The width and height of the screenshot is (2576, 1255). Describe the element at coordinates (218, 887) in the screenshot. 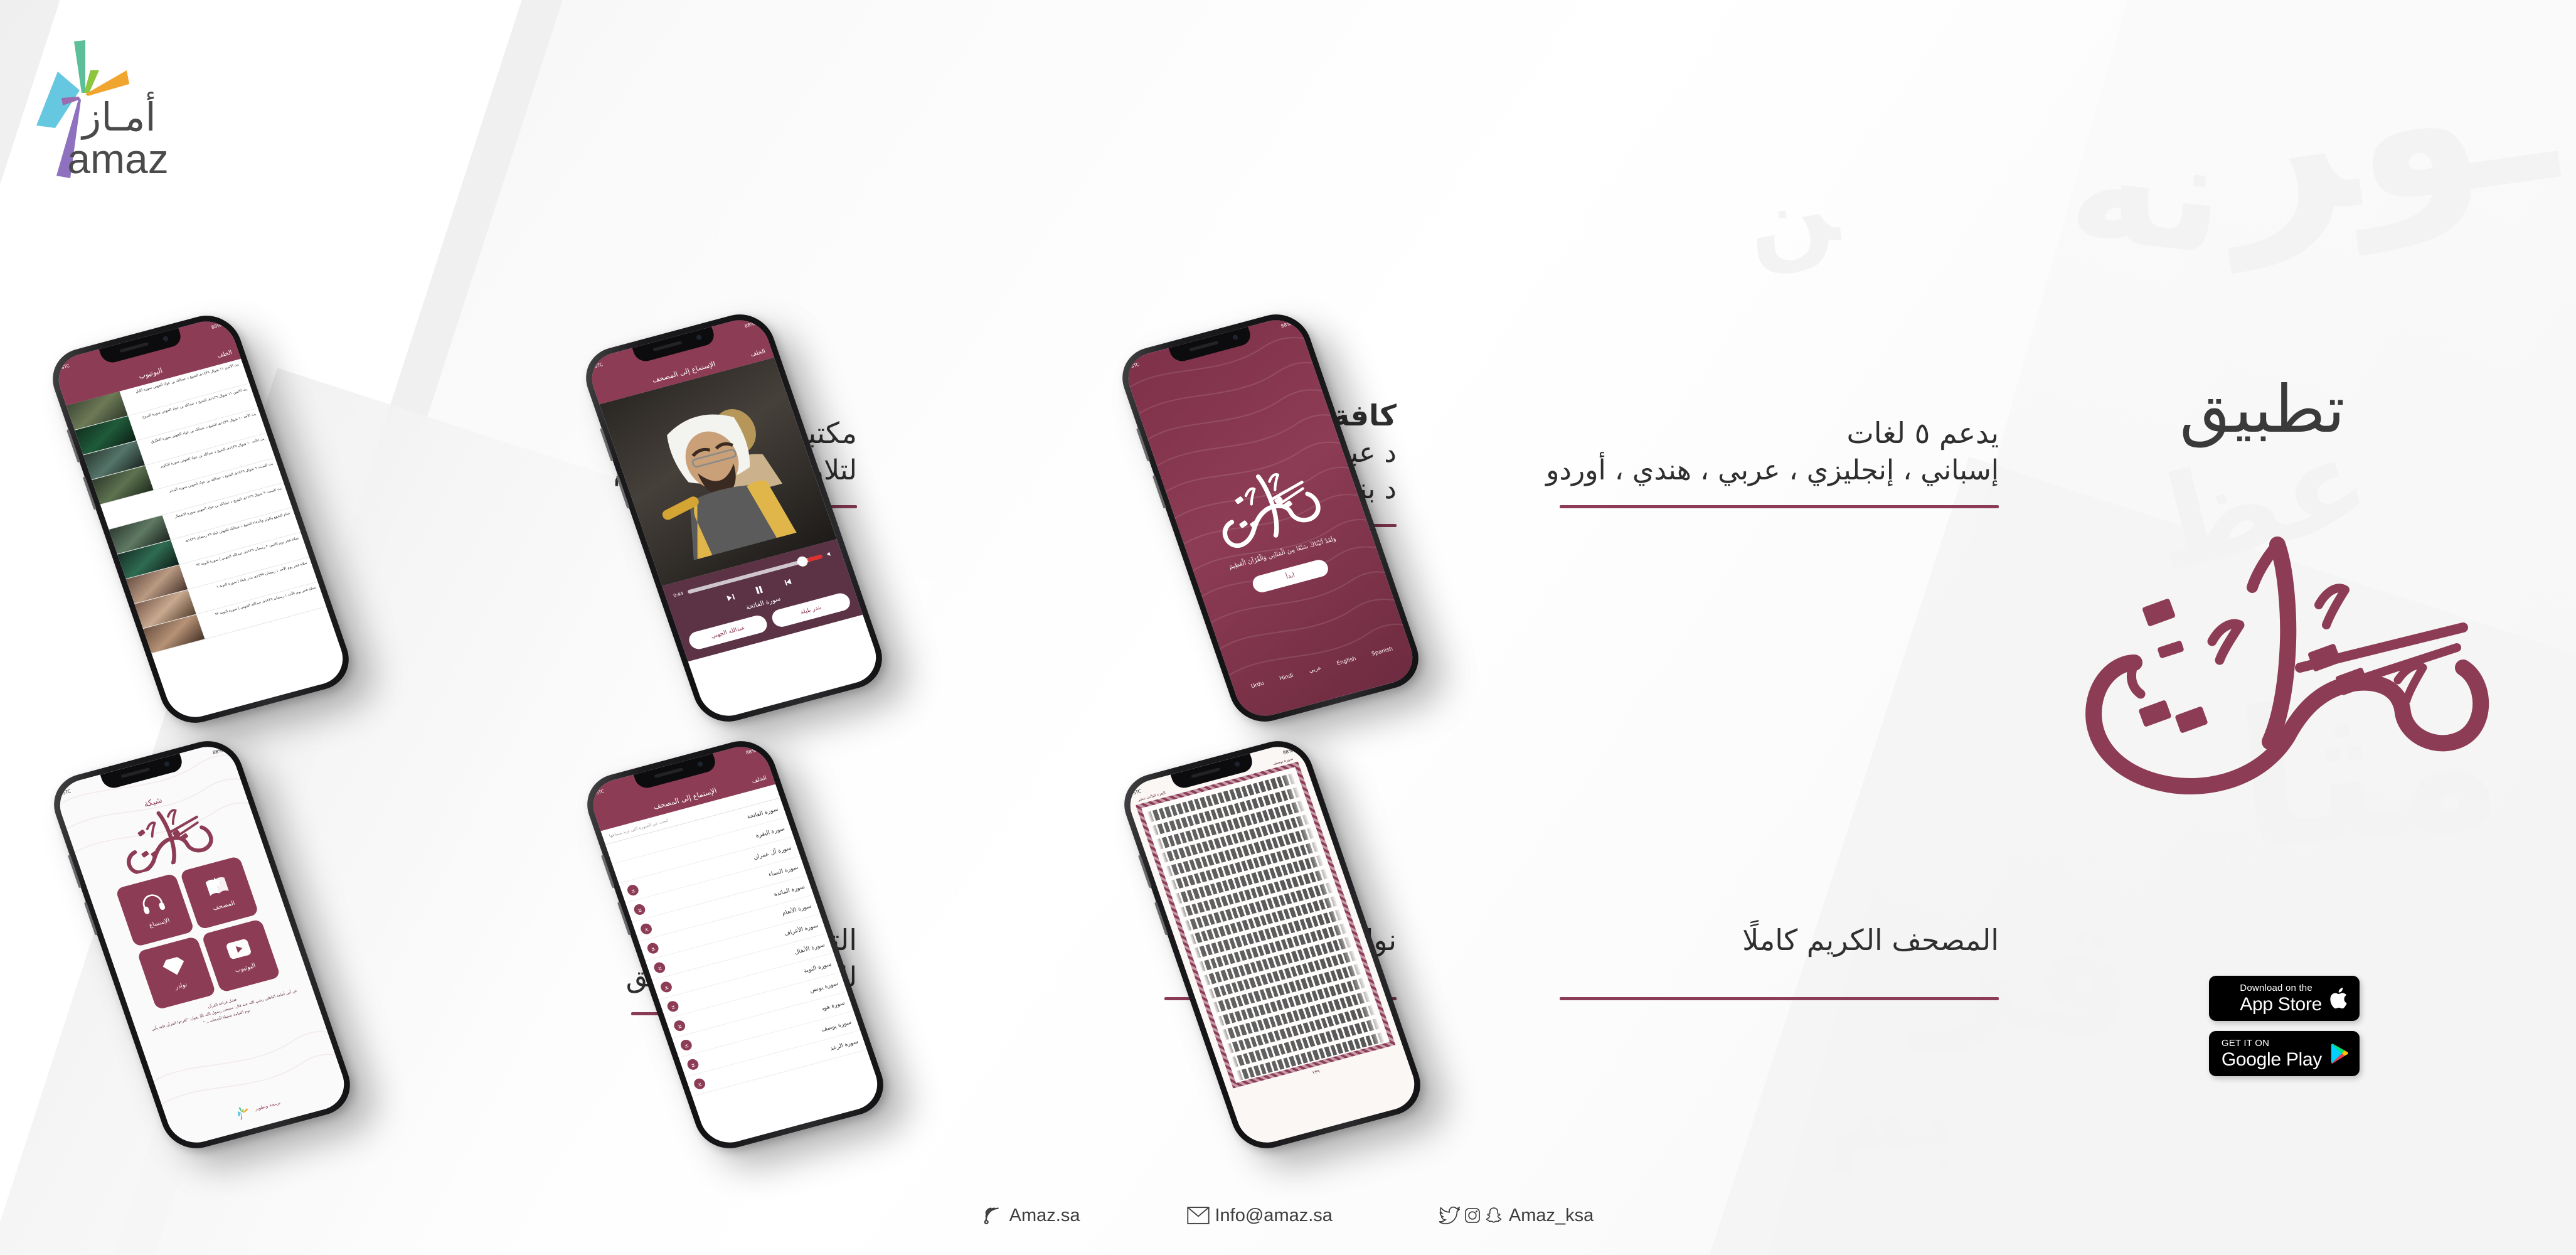

I see `open-book-icon` at that location.